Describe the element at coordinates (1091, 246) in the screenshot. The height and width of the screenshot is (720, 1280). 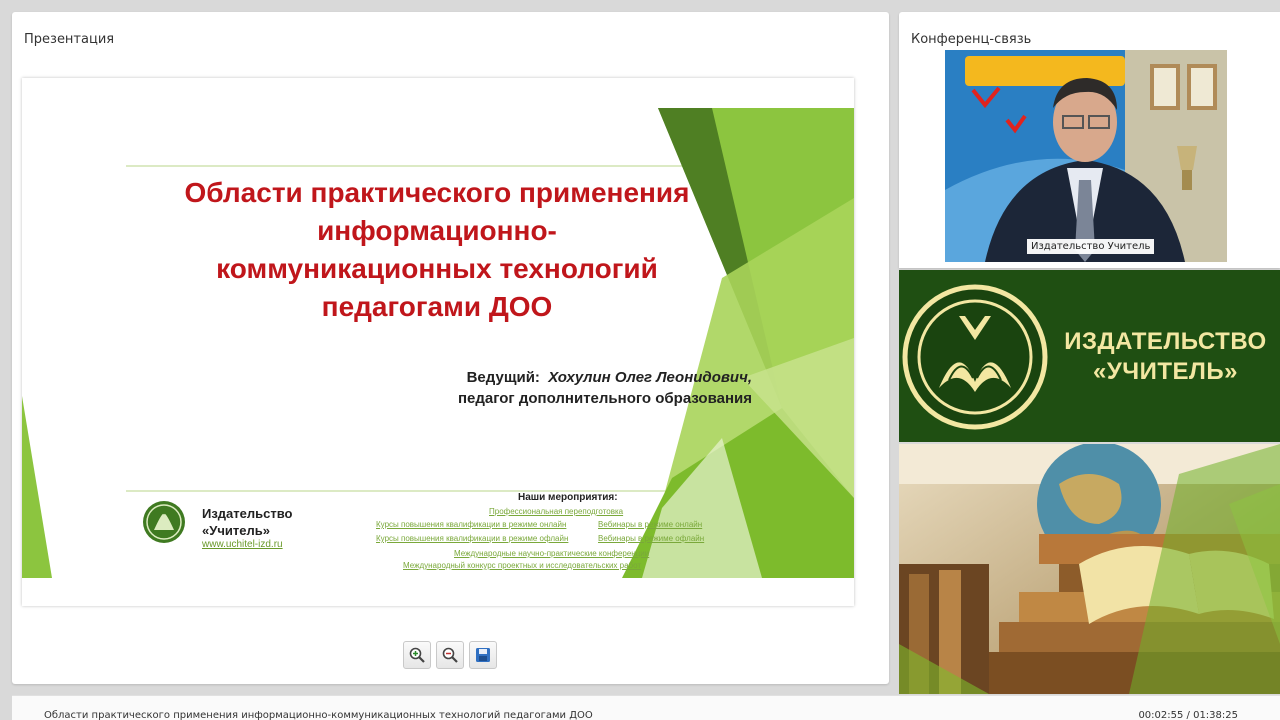
I see `video-participant-label: Издательство Учитель` at that location.